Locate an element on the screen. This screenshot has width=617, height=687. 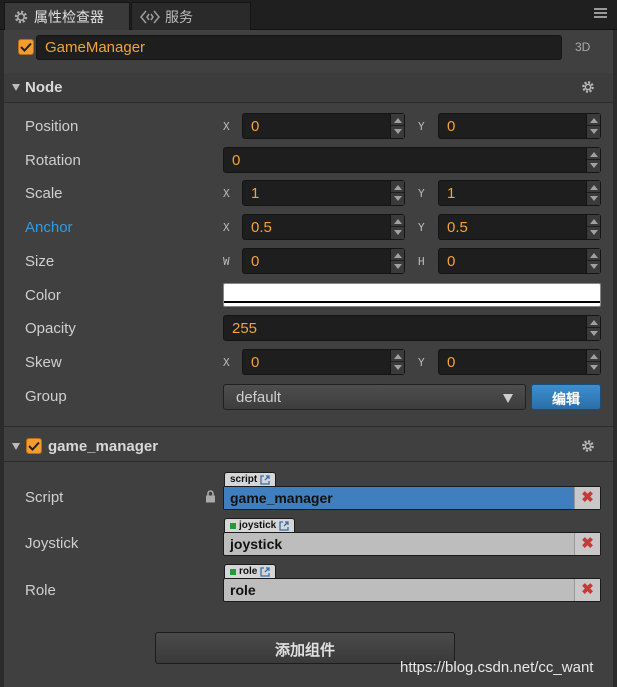
skew-x-input: 0 is located at coordinates (323, 362).